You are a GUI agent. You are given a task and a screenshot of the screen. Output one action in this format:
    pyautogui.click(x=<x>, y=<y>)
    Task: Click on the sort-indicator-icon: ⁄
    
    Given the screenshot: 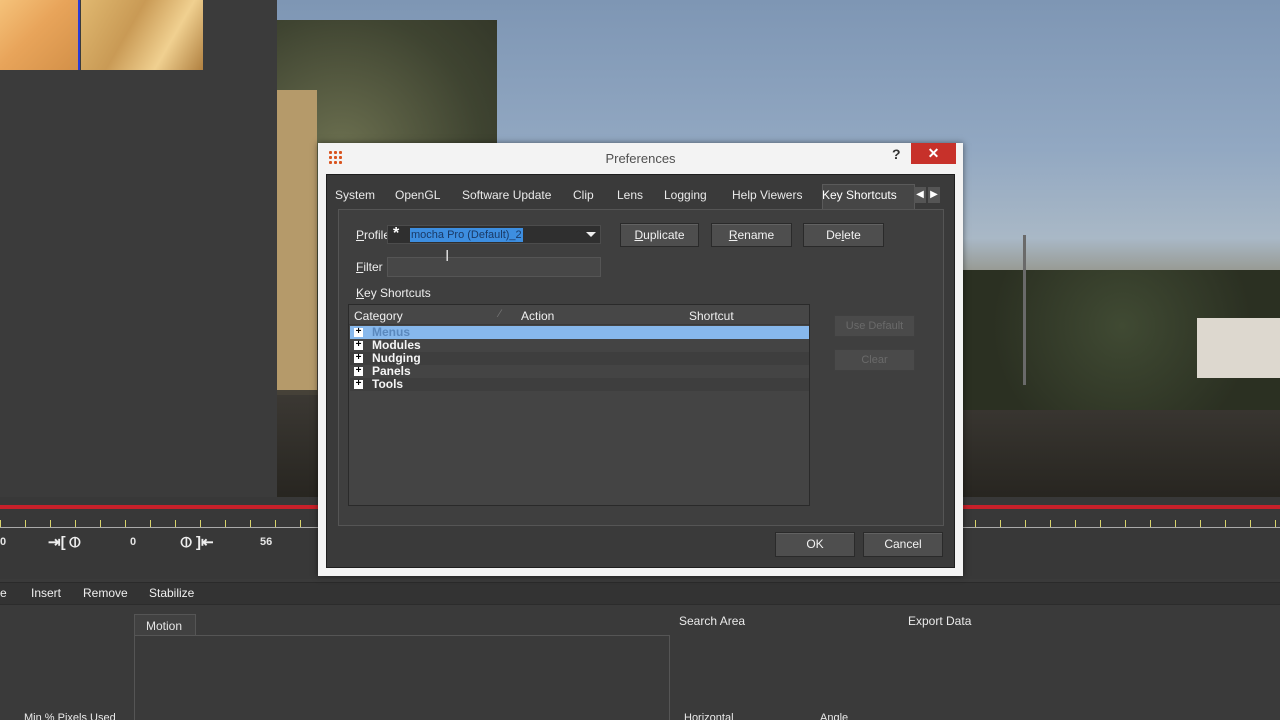 What is the action you would take?
    pyautogui.click(x=500, y=314)
    